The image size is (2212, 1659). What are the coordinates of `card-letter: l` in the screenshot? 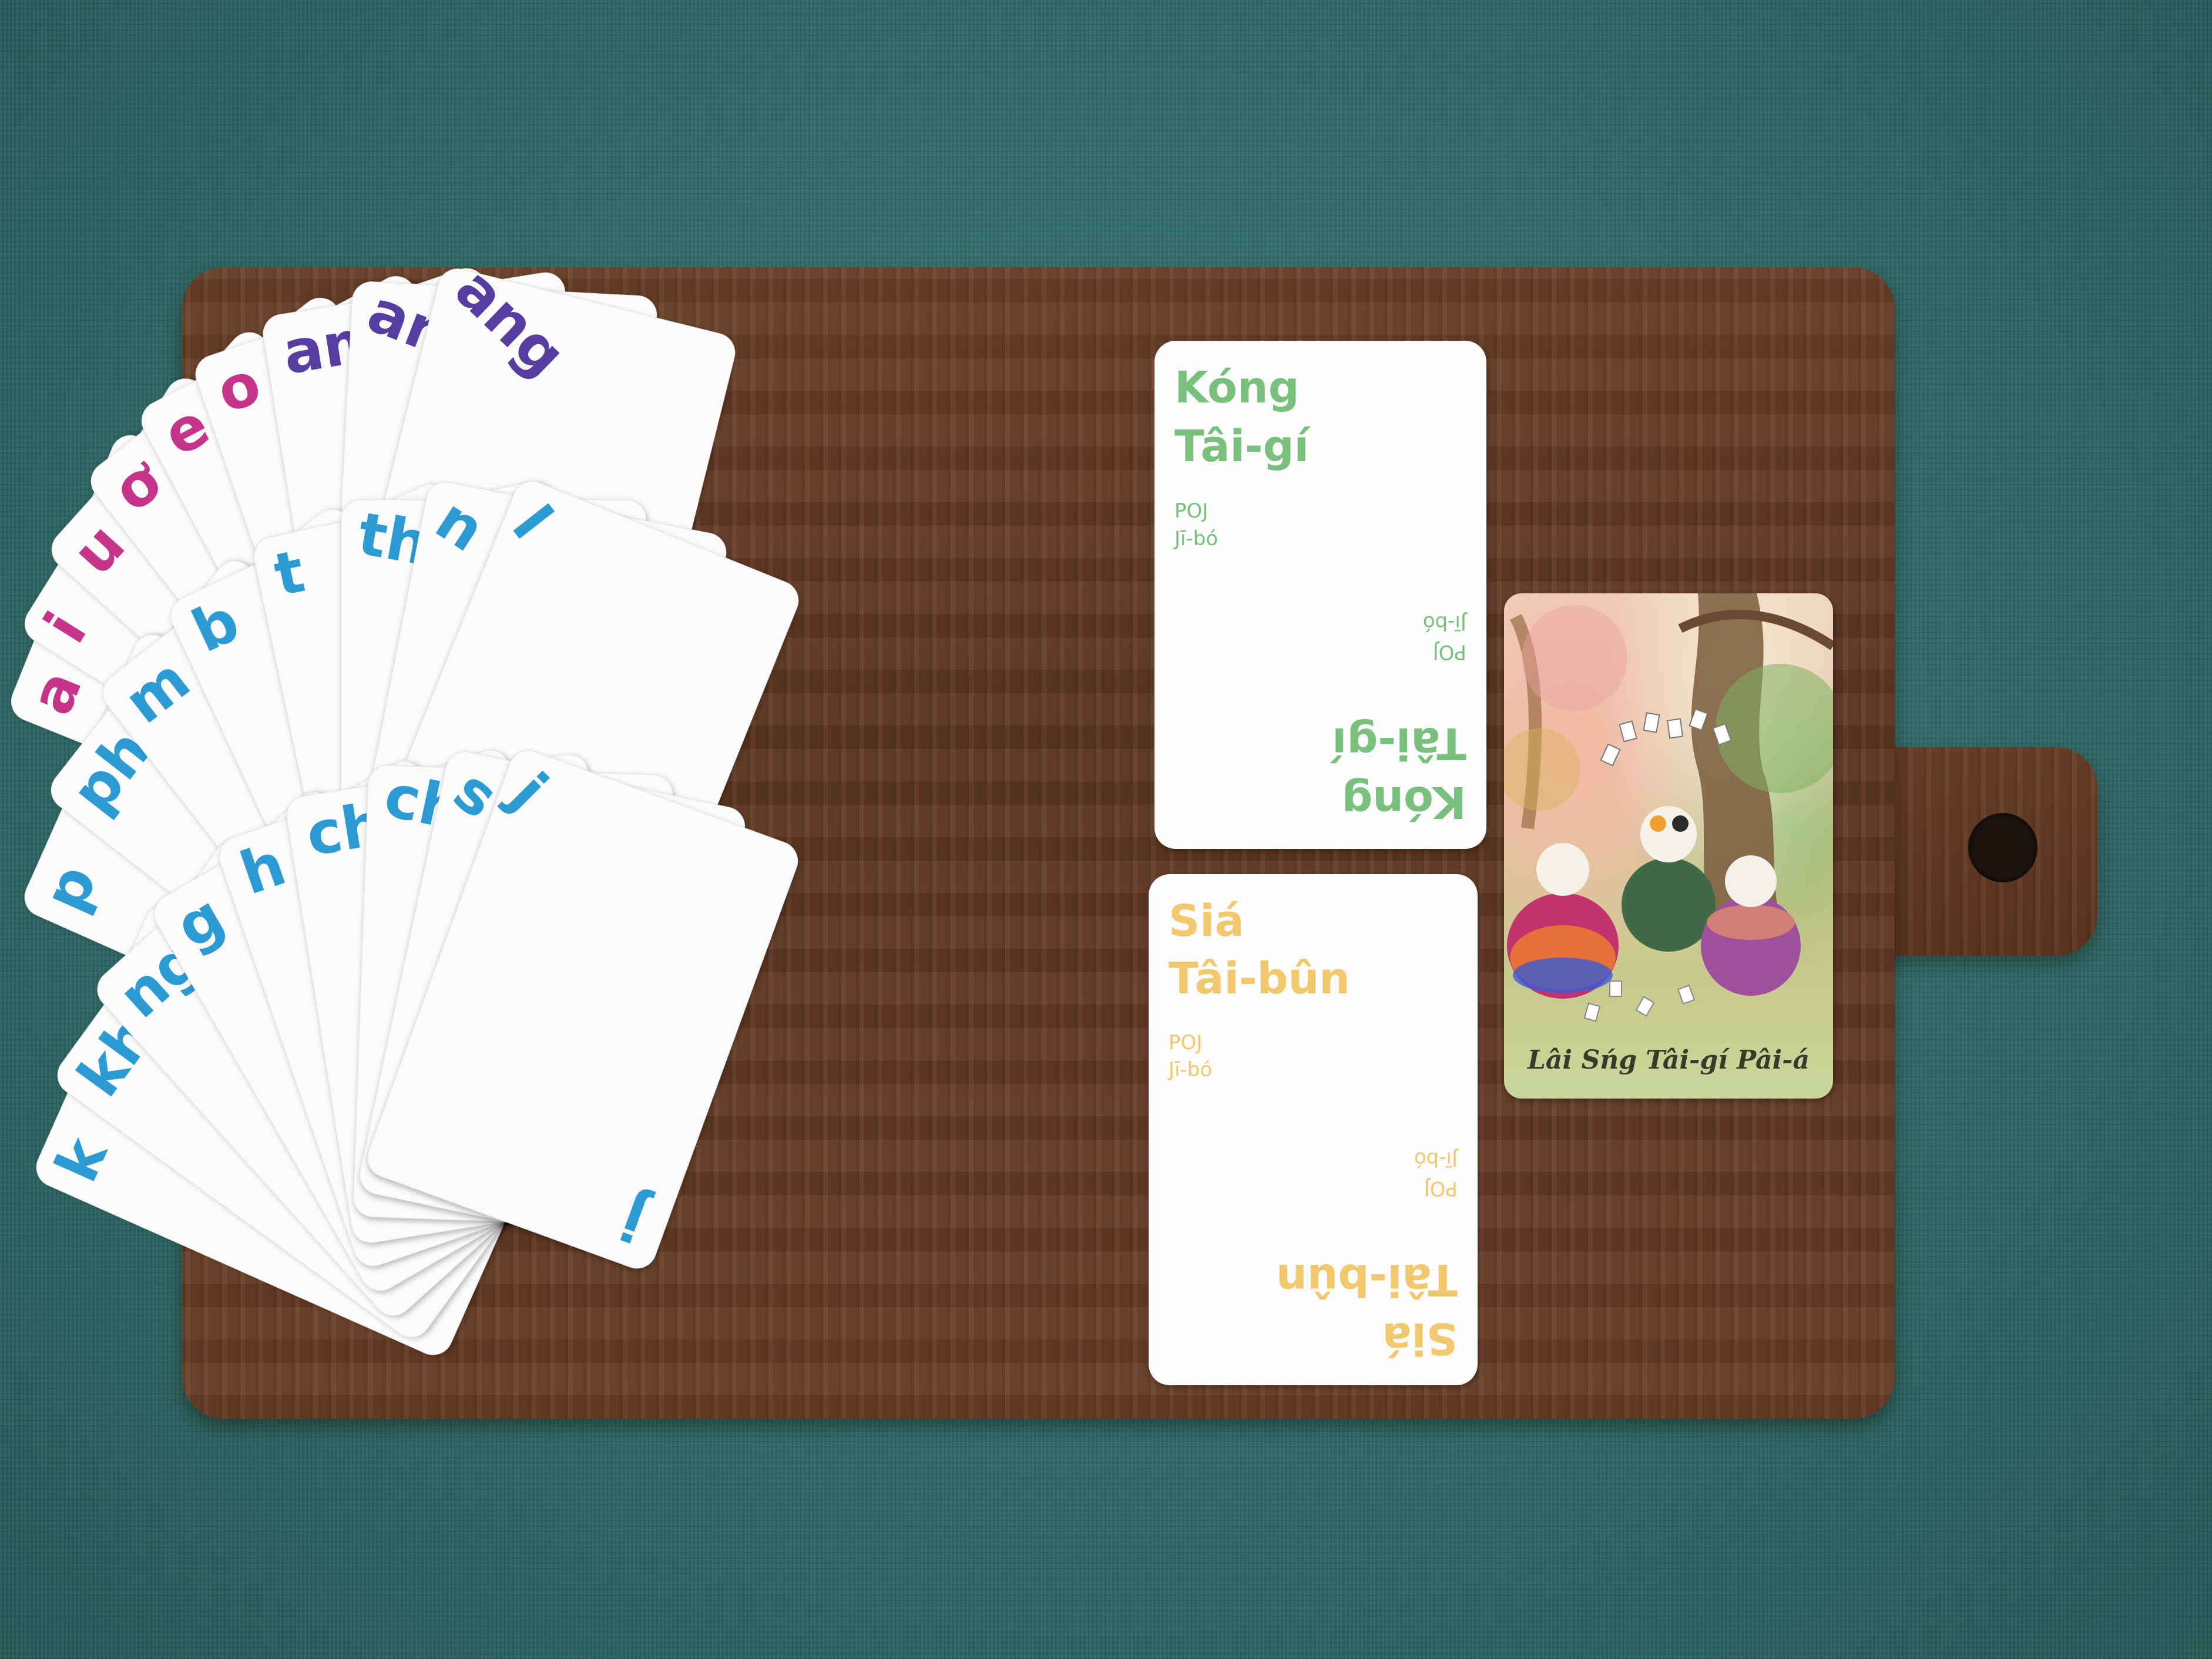 It's located at (532, 522).